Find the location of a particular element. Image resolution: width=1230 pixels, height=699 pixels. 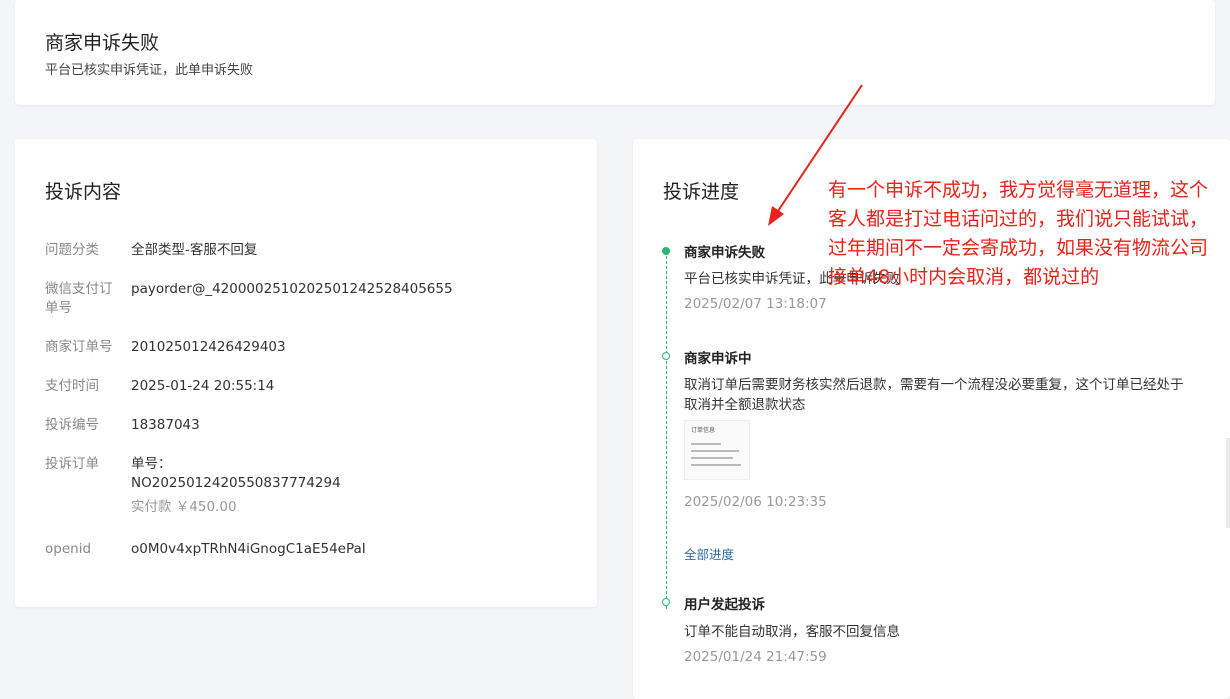

status-description: 平台已核实申诉凭证，此单申诉失败 is located at coordinates (149, 70).